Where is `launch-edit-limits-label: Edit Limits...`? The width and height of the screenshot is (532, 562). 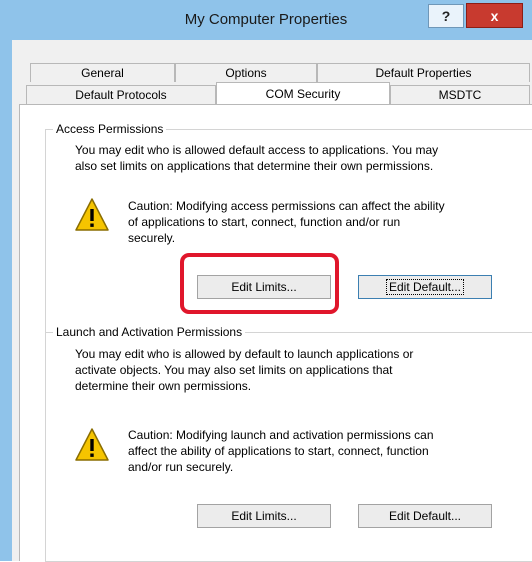
launch-edit-limits-label: Edit Limits... is located at coordinates (264, 516).